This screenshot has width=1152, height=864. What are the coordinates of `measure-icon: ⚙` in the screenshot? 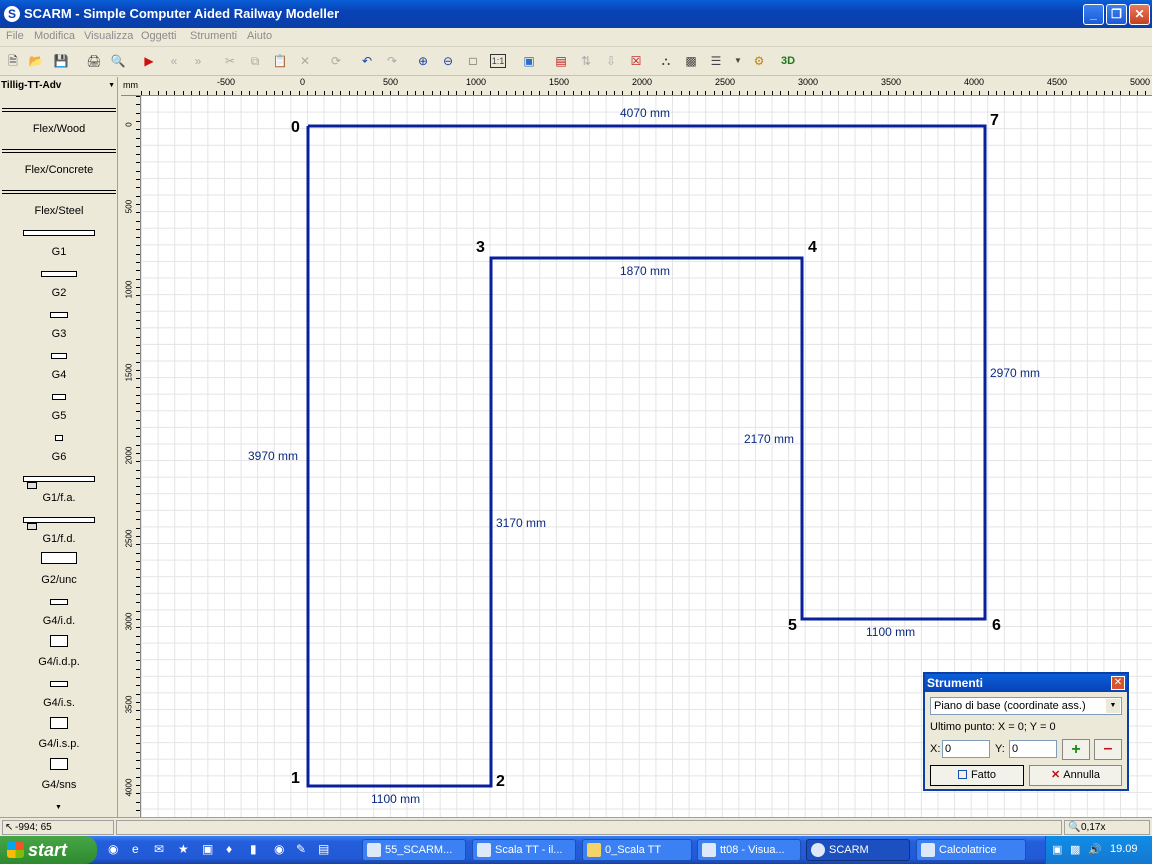 It's located at (759, 61).